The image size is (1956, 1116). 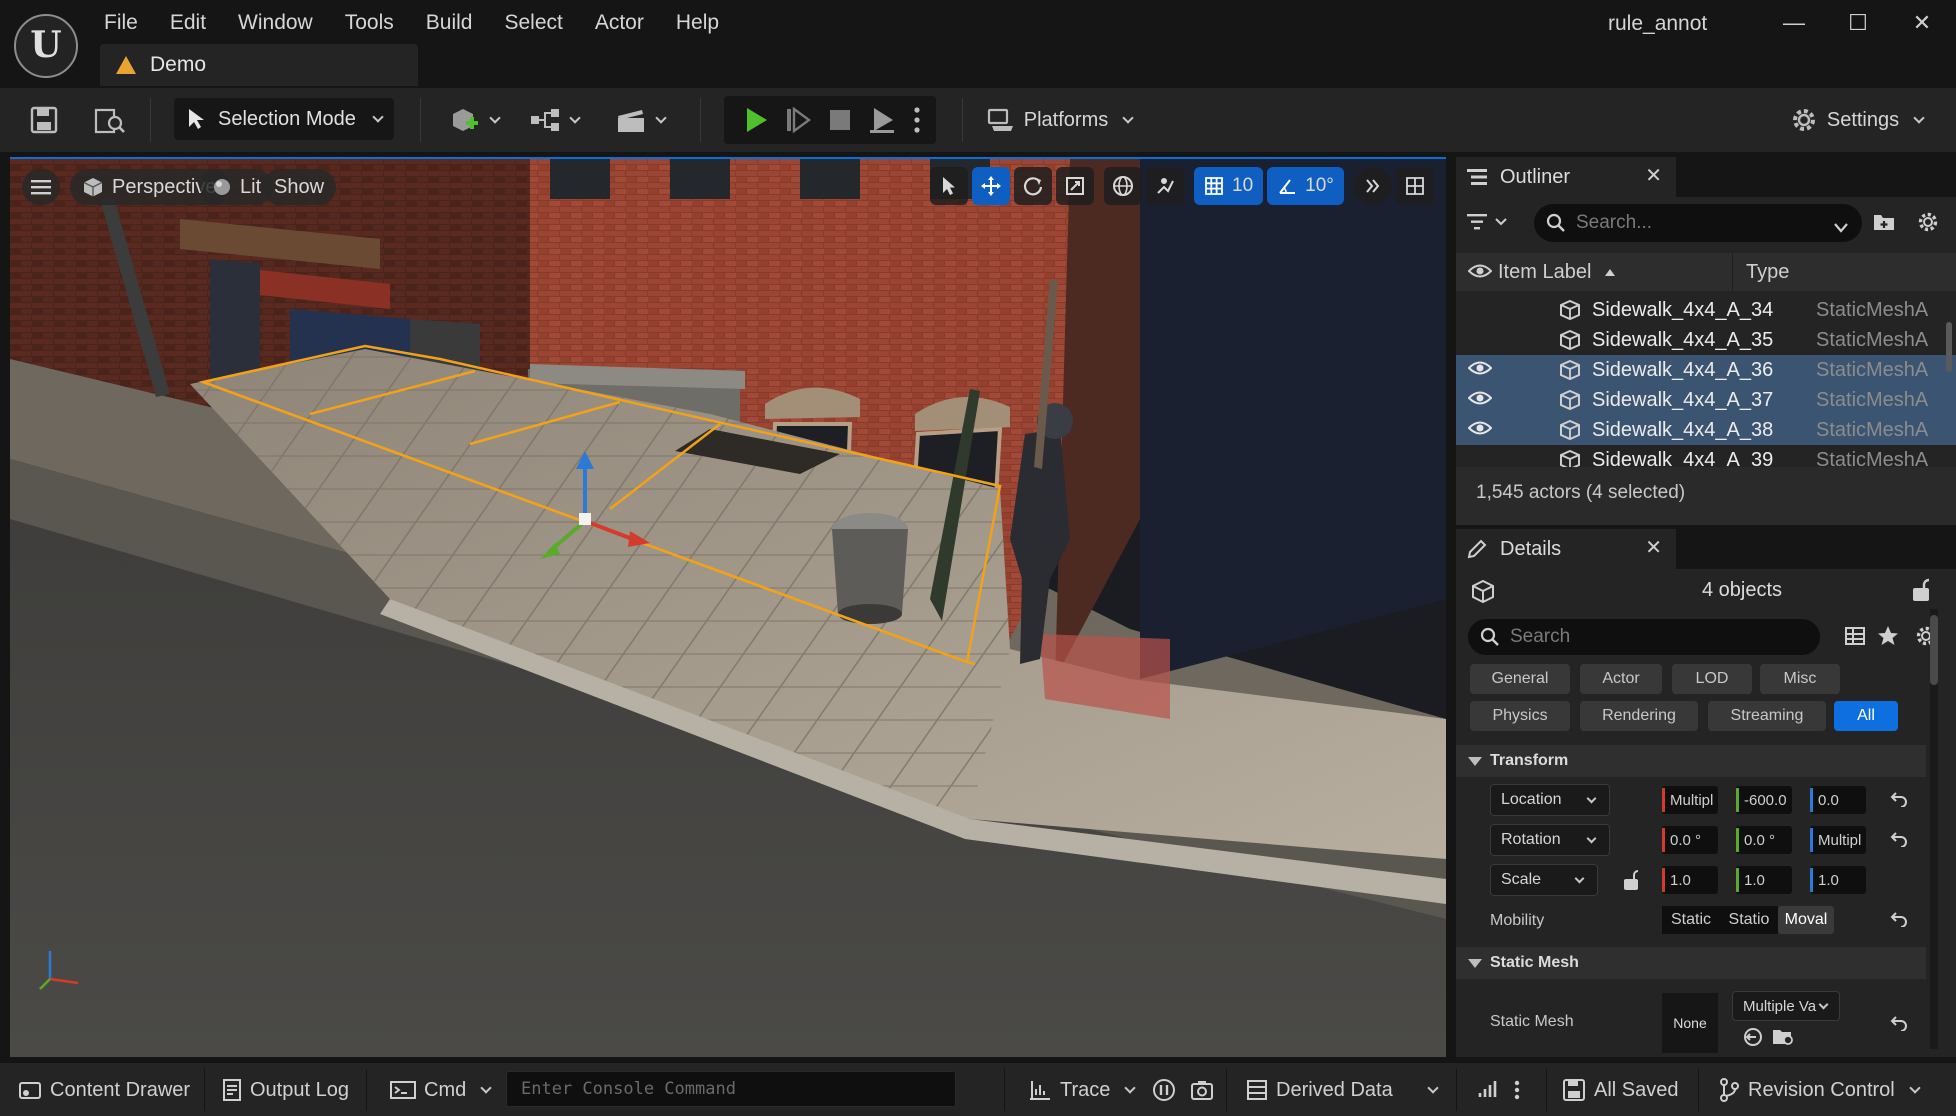 I want to click on rotation-y-field: 0.0 °, so click(x=1764, y=840).